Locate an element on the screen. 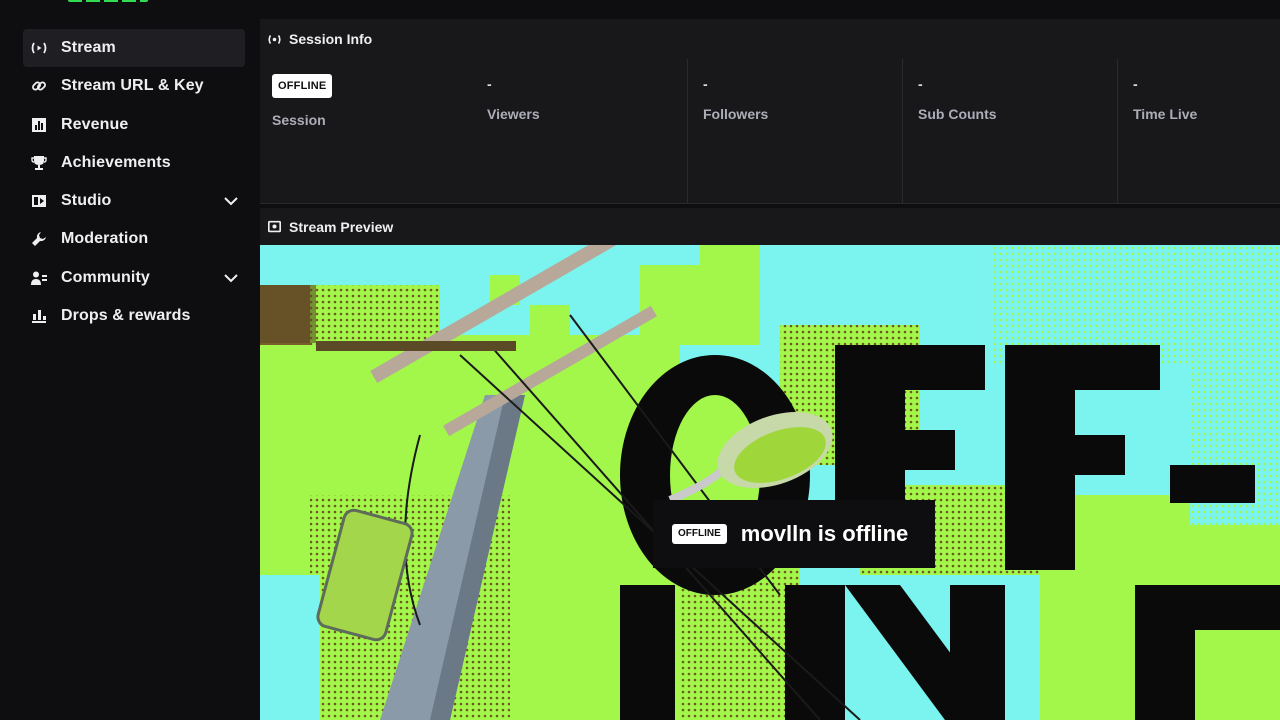 This screenshot has height=720, width=1280. offline-badge: OFFLINE is located at coordinates (699, 534).